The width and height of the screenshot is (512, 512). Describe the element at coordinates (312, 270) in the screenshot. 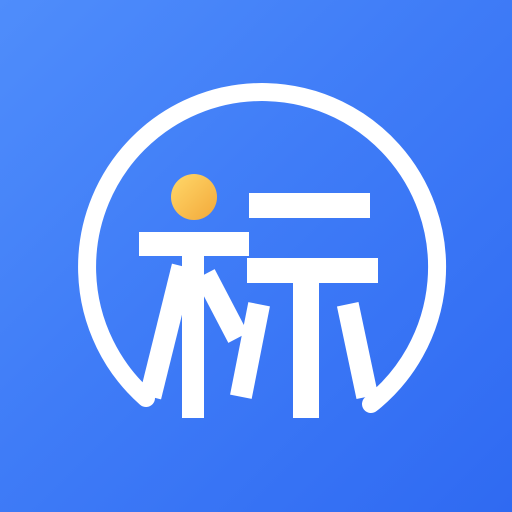

I see `logo-right-middle-bar` at that location.